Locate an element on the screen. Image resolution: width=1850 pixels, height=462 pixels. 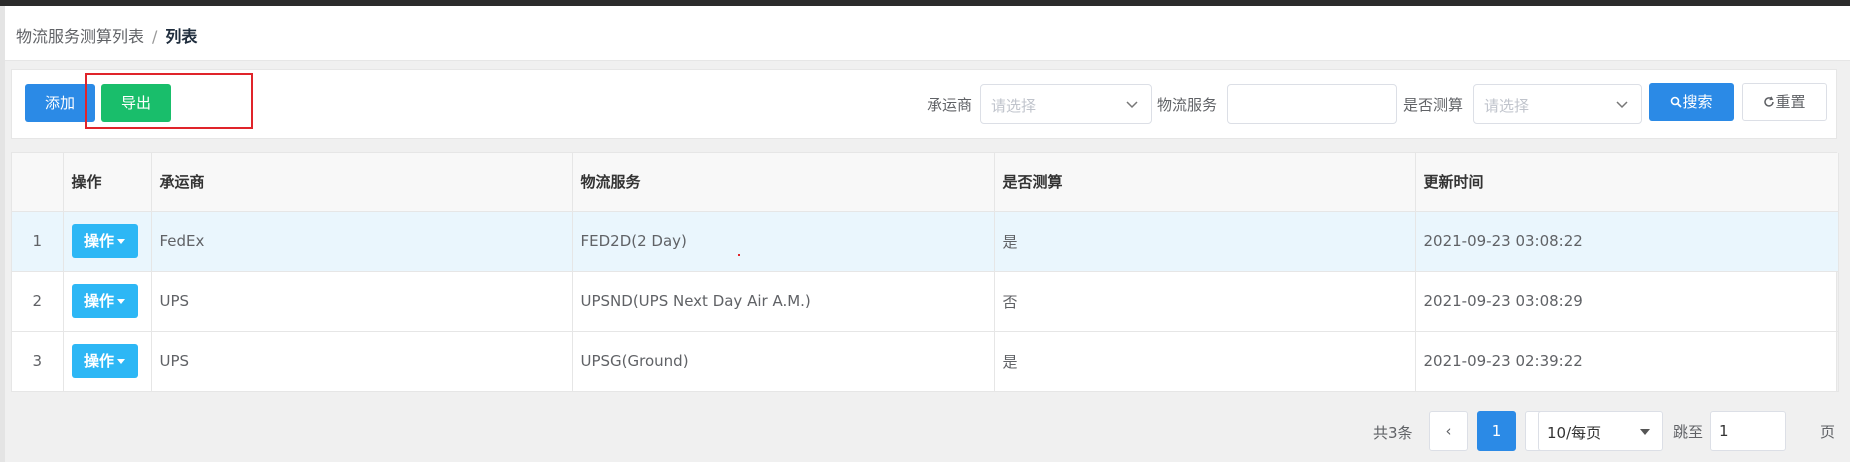
search-button-label: 搜索 is located at coordinates (1697, 102).